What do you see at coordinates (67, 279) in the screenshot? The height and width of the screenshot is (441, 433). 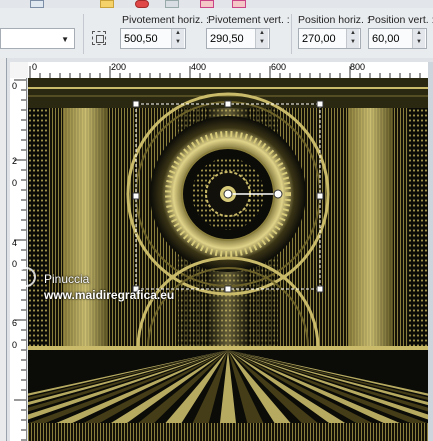 I see `watermark-author: Pinuccia` at bounding box center [67, 279].